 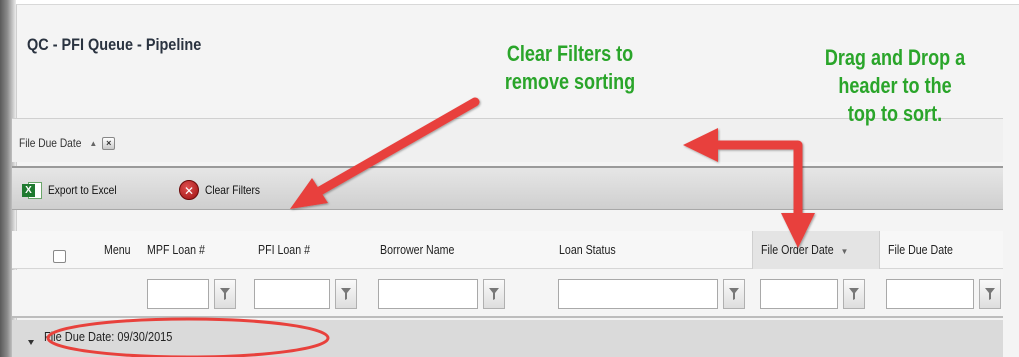 I want to click on filter-input-file-order-date, so click(x=799, y=294).